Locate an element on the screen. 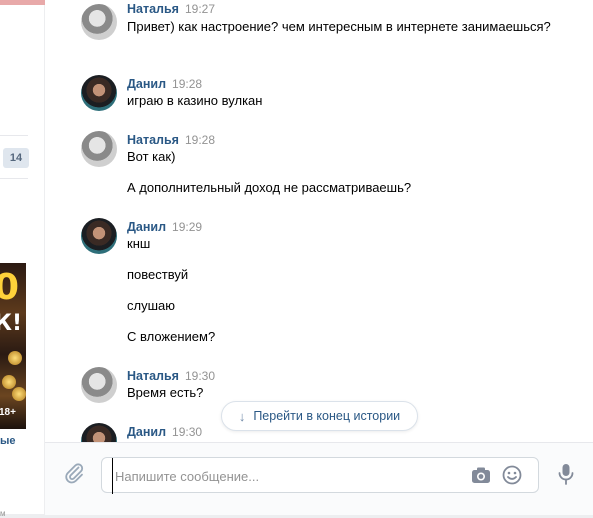  message-author: Наталья 19:30 is located at coordinates (171, 376).